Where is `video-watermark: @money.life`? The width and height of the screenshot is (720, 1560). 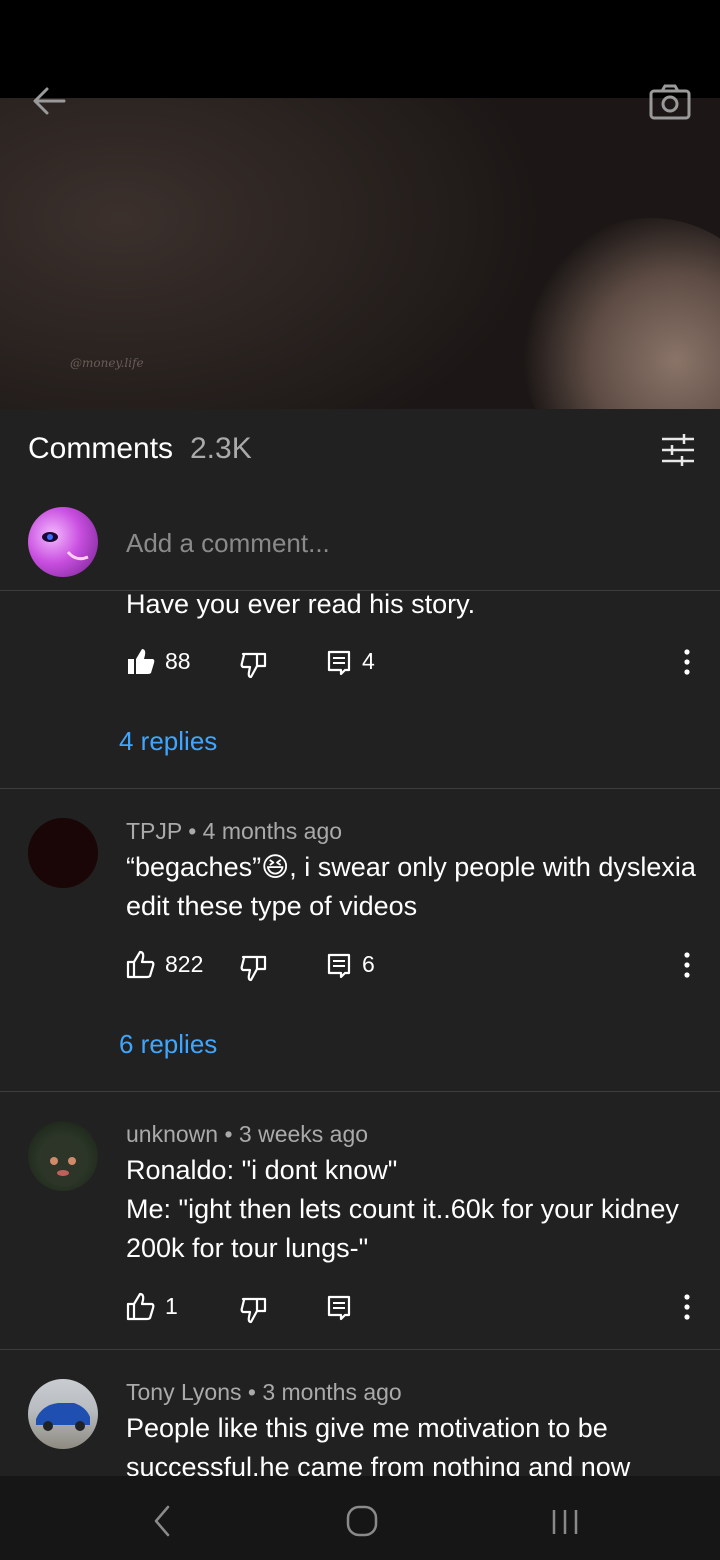
video-watermark: @money.life is located at coordinates (107, 363).